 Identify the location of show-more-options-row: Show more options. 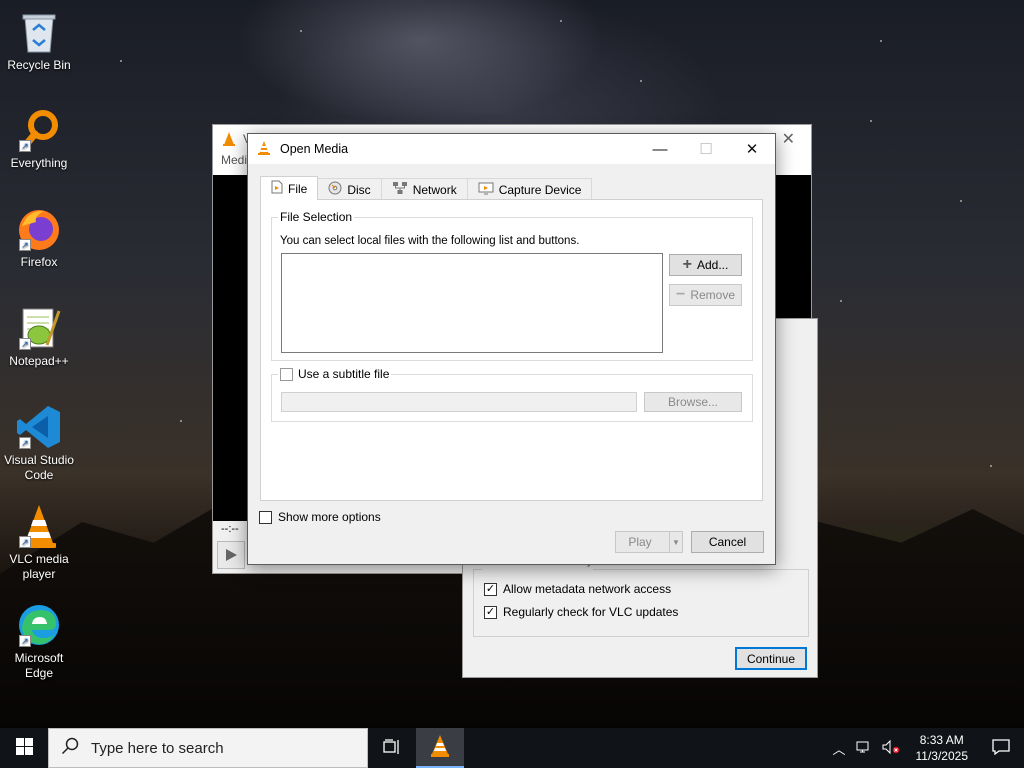
(320, 517).